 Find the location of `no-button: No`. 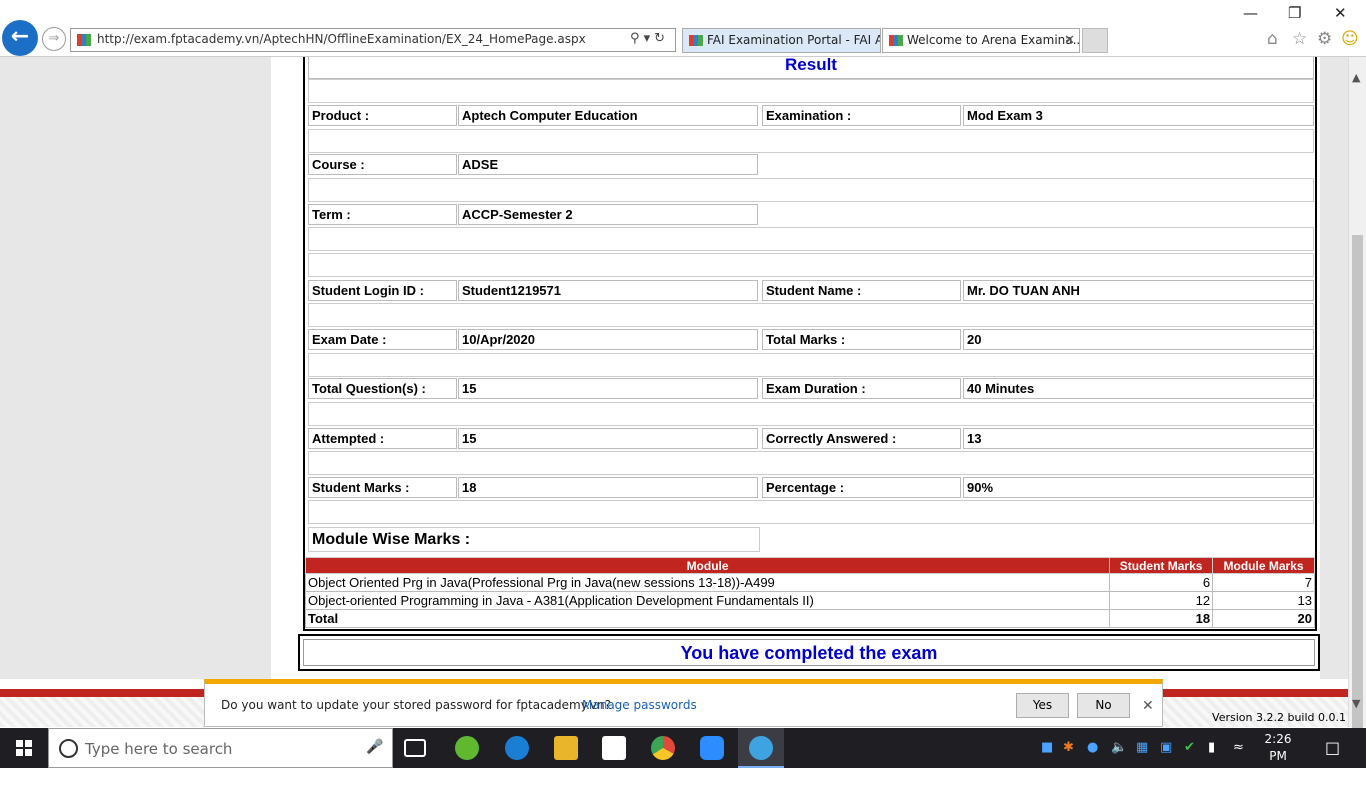

no-button: No is located at coordinates (1103, 705).